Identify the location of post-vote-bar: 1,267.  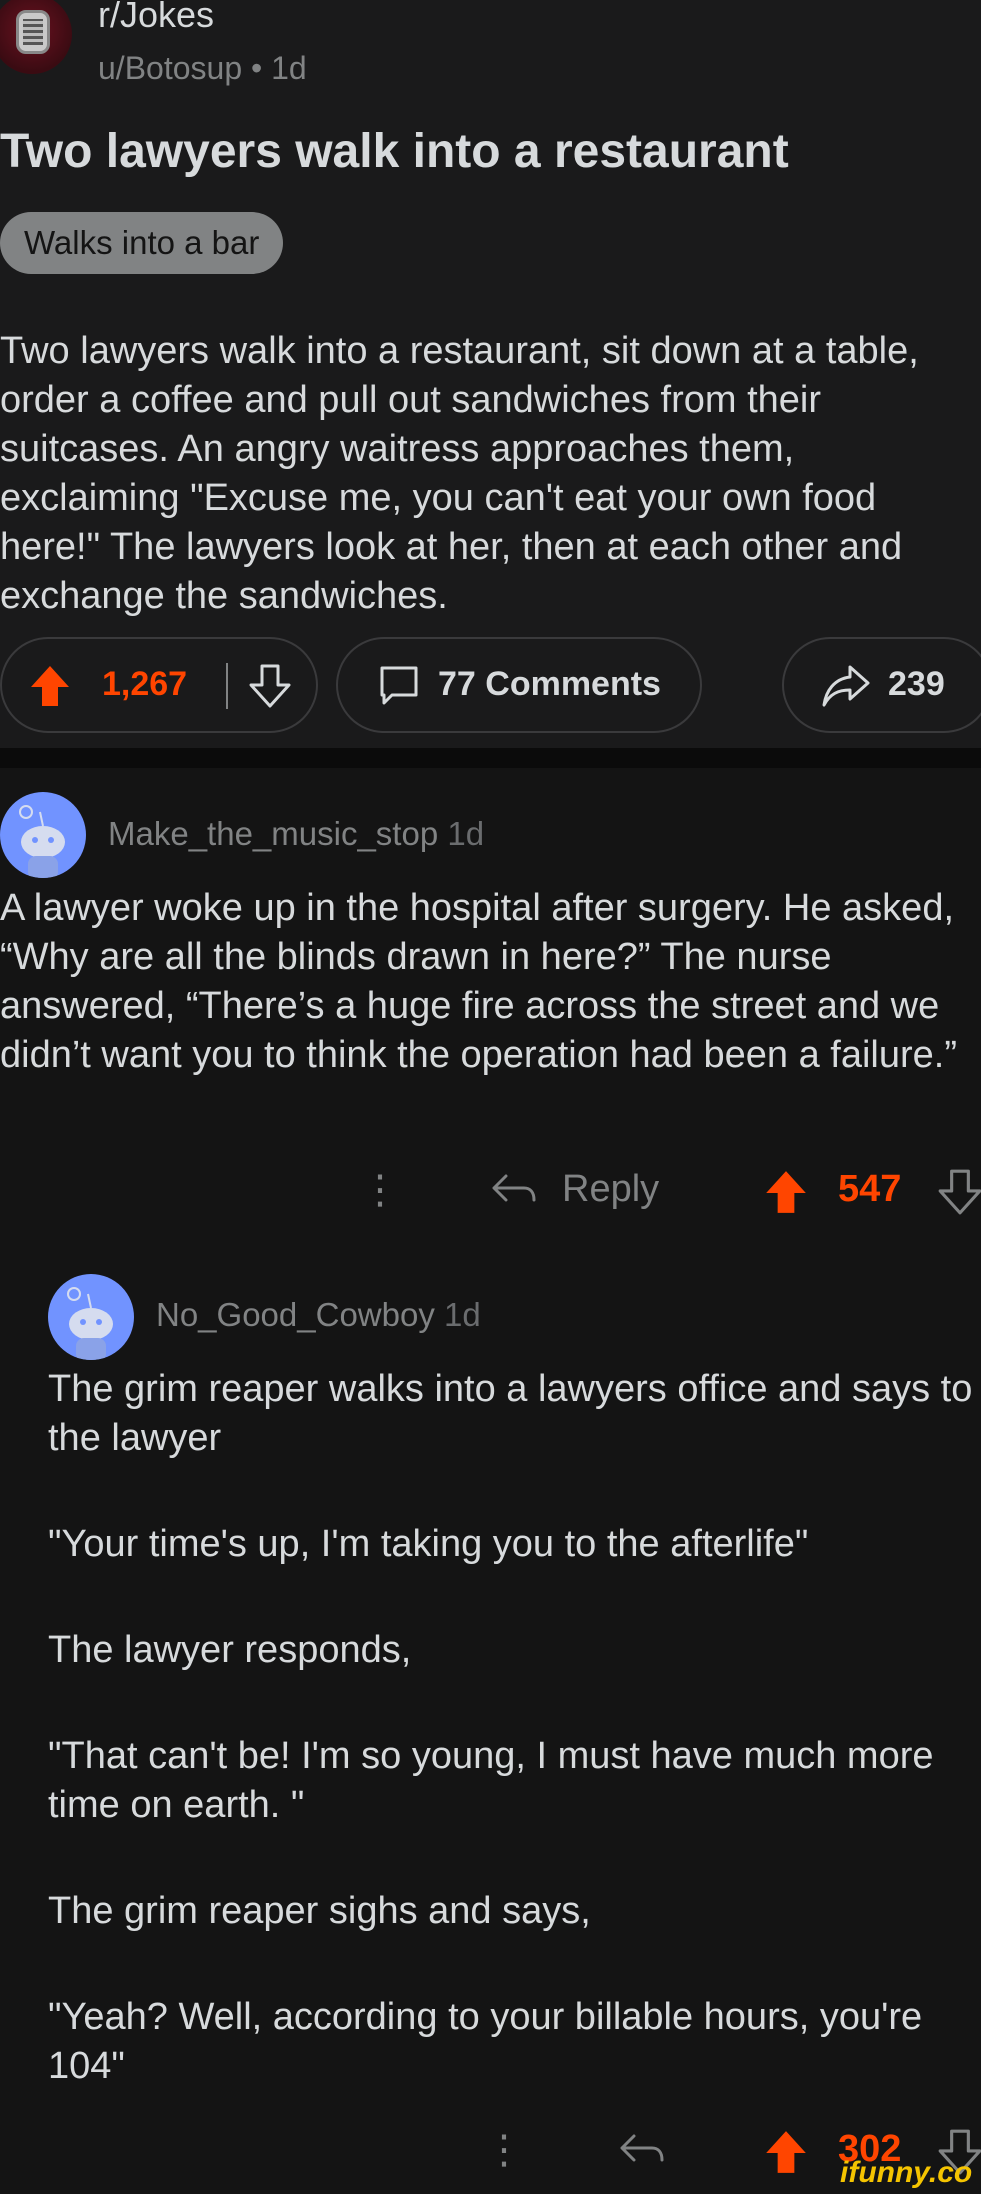
(159, 685).